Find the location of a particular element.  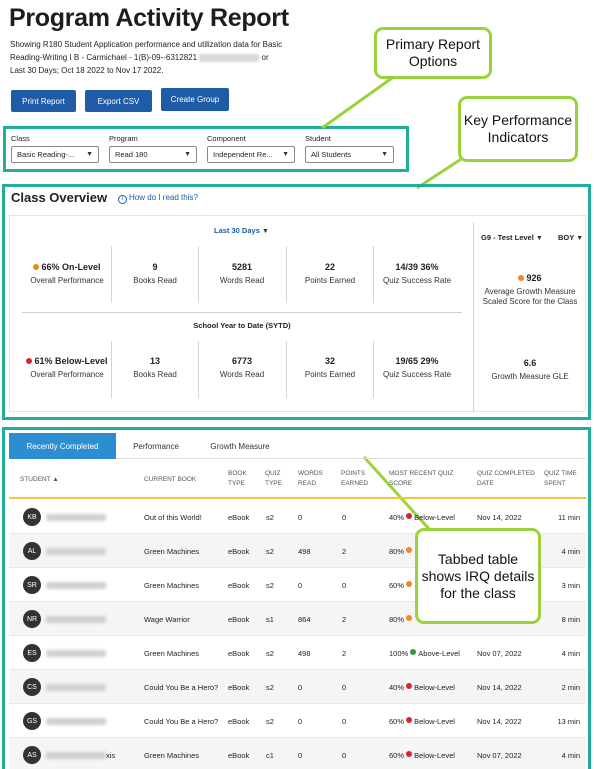

avatar: KB is located at coordinates (32, 517).